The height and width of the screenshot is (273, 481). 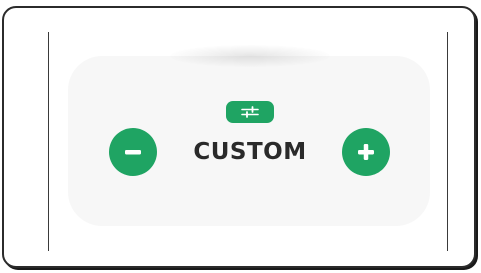 What do you see at coordinates (250, 56) in the screenshot?
I see `card-top-shadow` at bounding box center [250, 56].